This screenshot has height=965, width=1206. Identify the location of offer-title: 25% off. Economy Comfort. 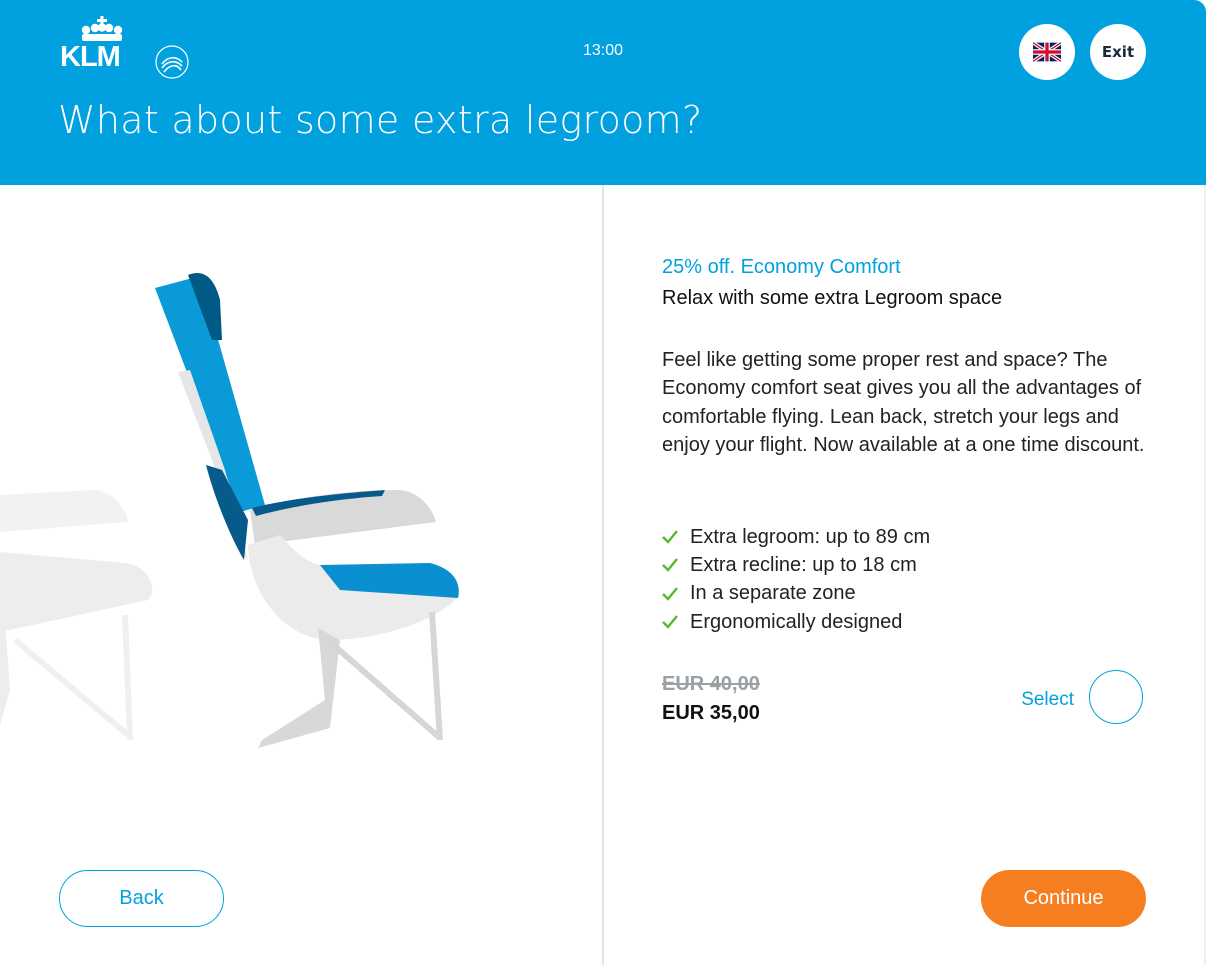
(781, 267).